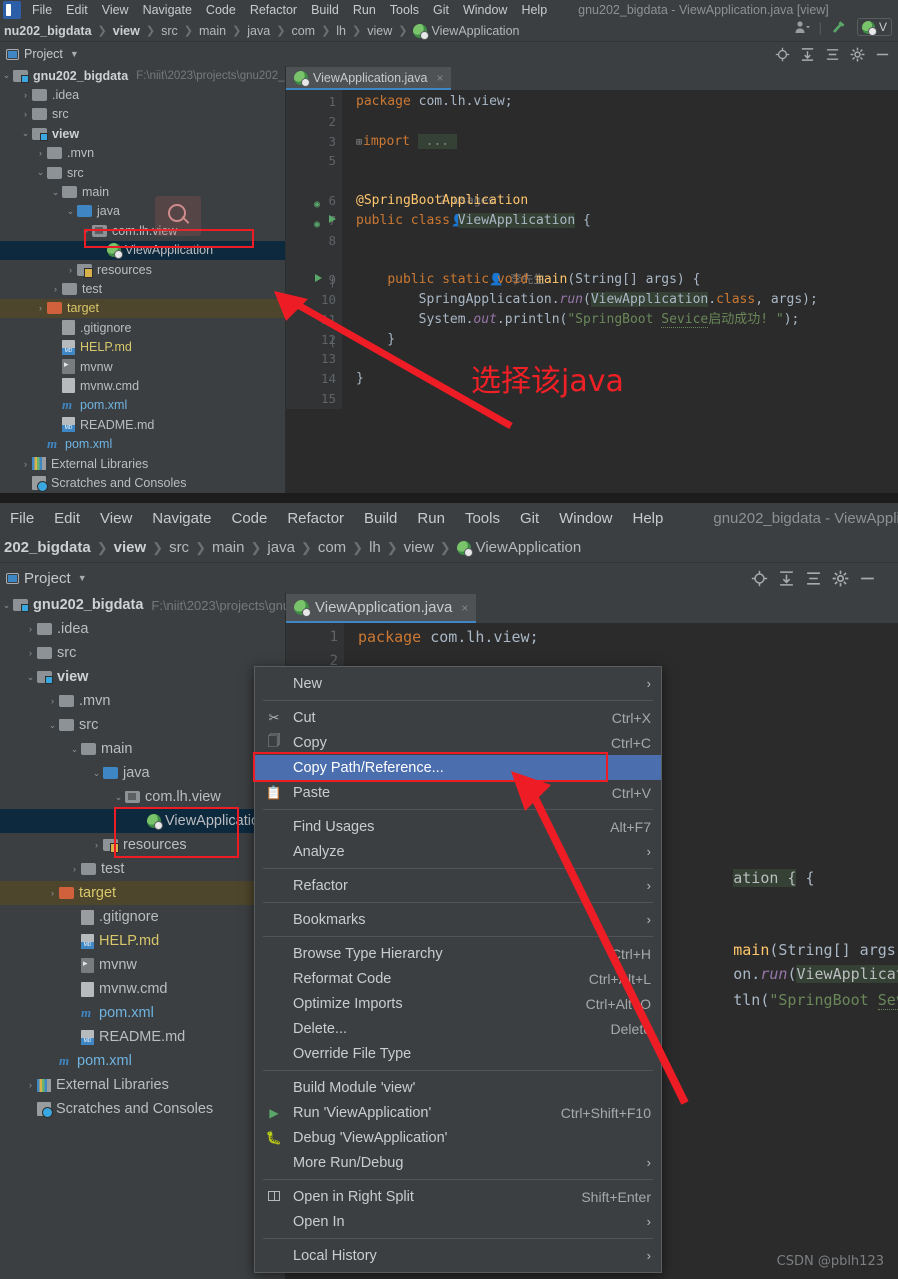 The width and height of the screenshot is (898, 1279). I want to click on menu-item: Find Usages Alt+F7, so click(458, 826).